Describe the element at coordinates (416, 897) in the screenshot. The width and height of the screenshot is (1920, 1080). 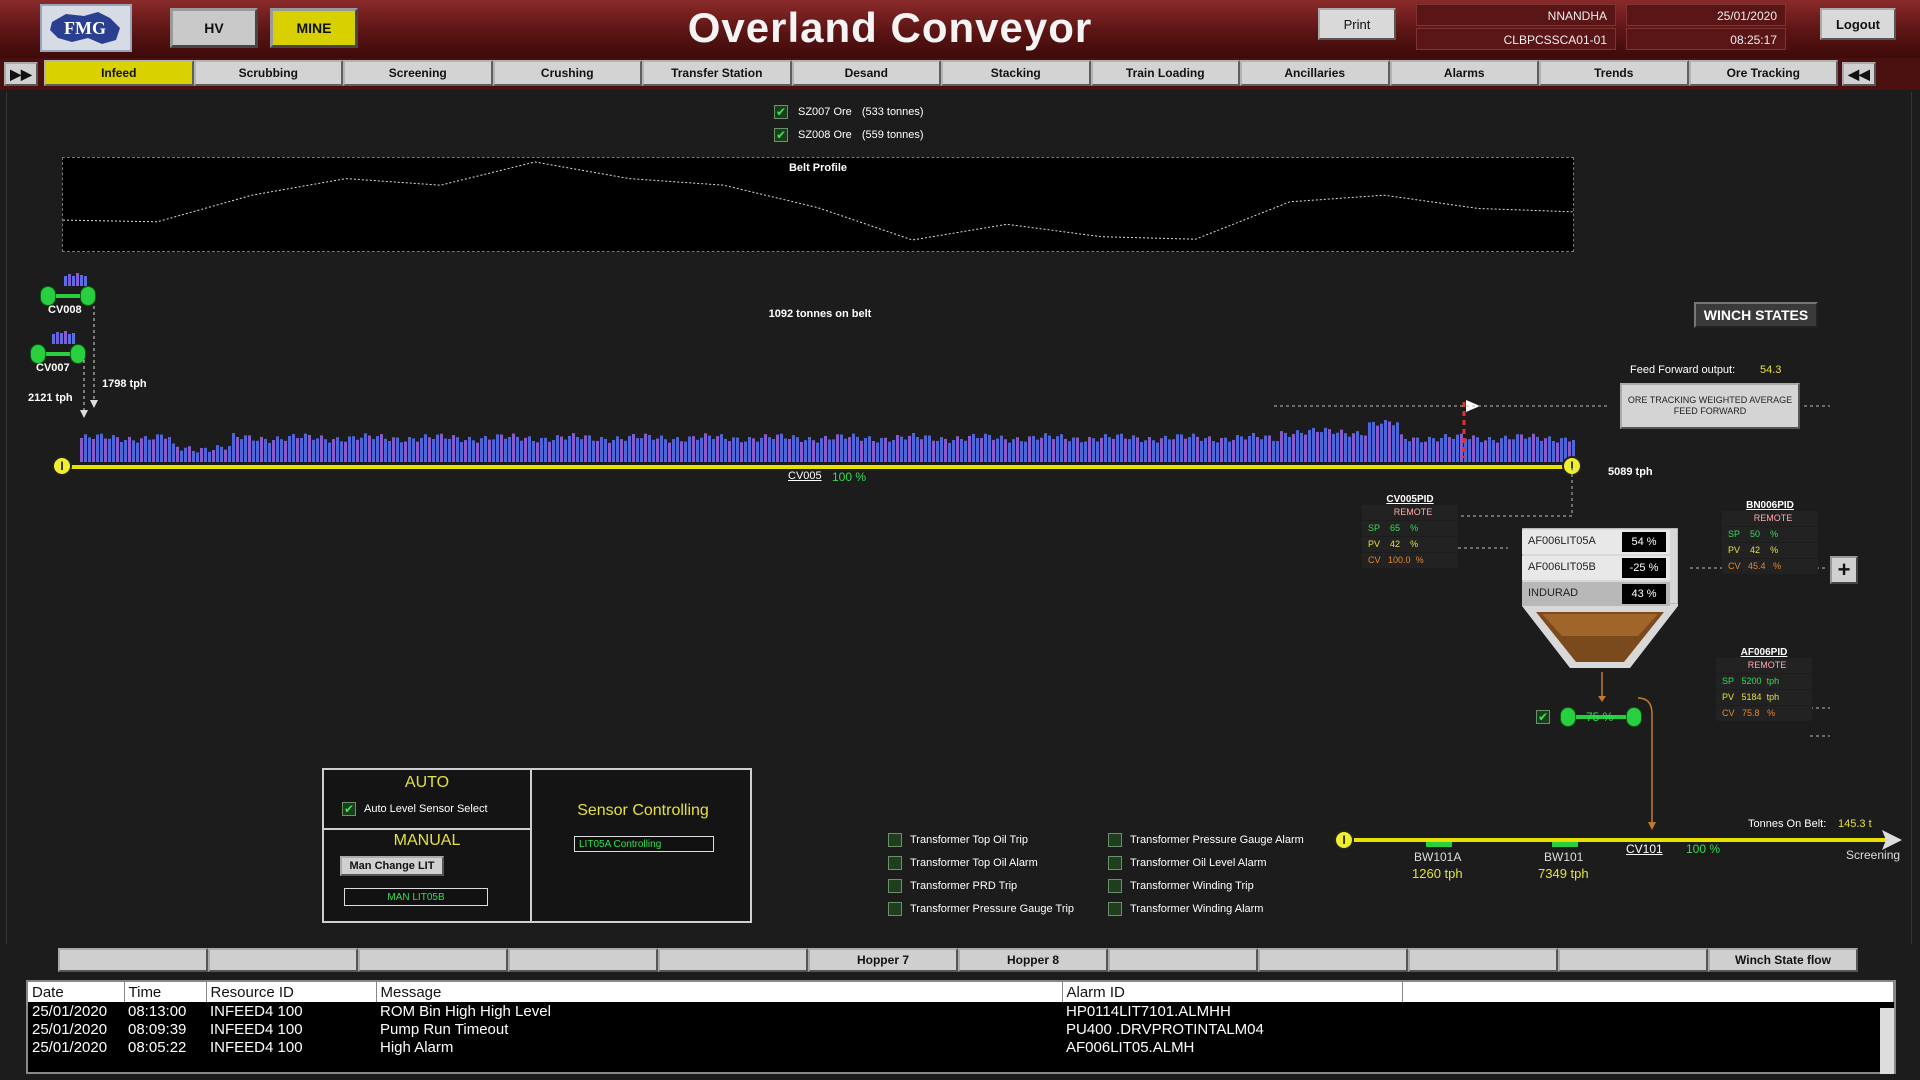
I see `man-lit05b-field: MAN LIT05B` at that location.